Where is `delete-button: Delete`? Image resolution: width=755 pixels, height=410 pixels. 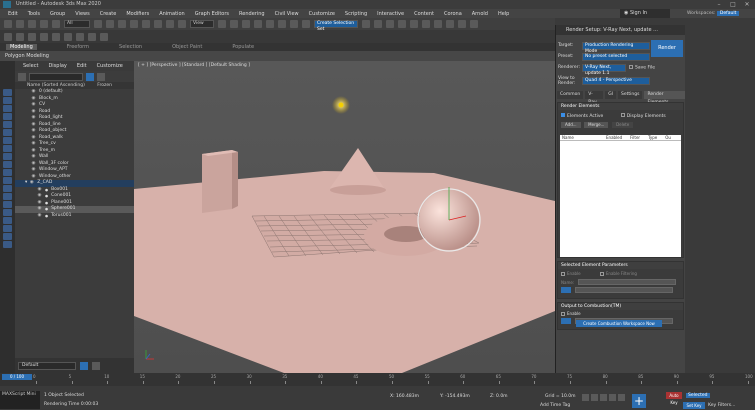 delete-button: Delete is located at coordinates (623, 124).